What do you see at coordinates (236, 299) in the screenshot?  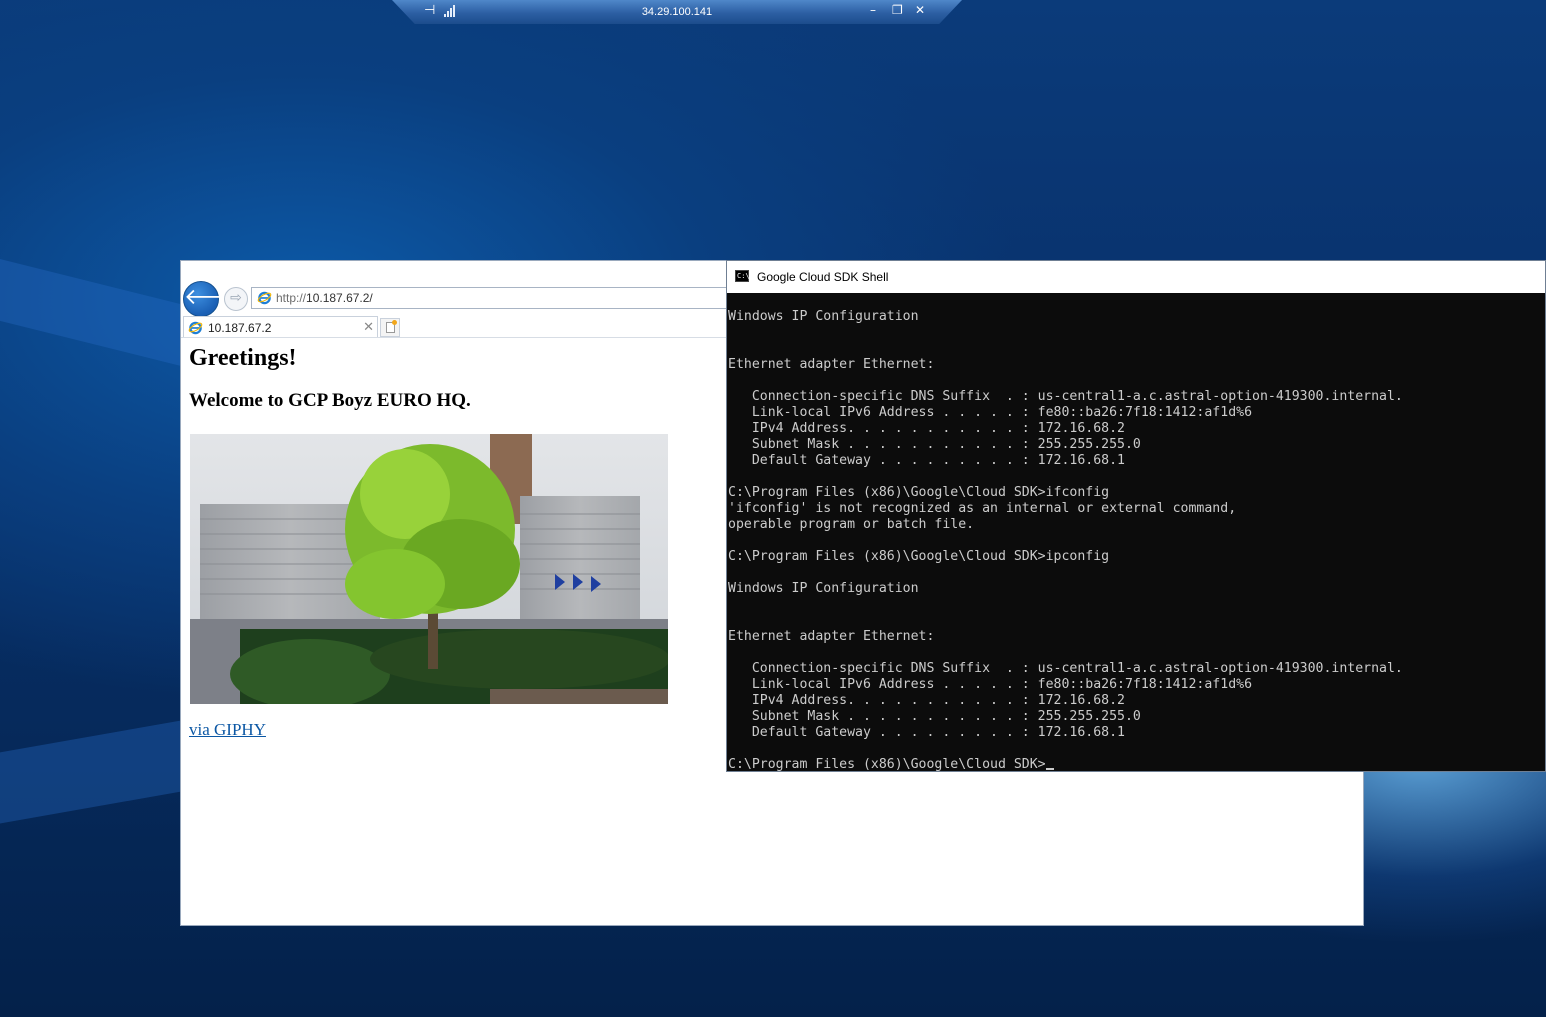 I see `forward-button: ⇨` at bounding box center [236, 299].